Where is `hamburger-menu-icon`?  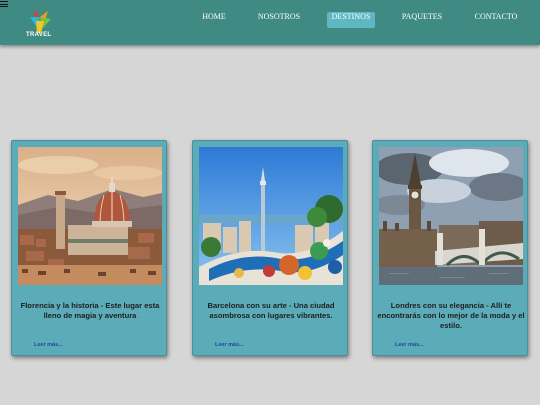 hamburger-menu-icon is located at coordinates (4, 4).